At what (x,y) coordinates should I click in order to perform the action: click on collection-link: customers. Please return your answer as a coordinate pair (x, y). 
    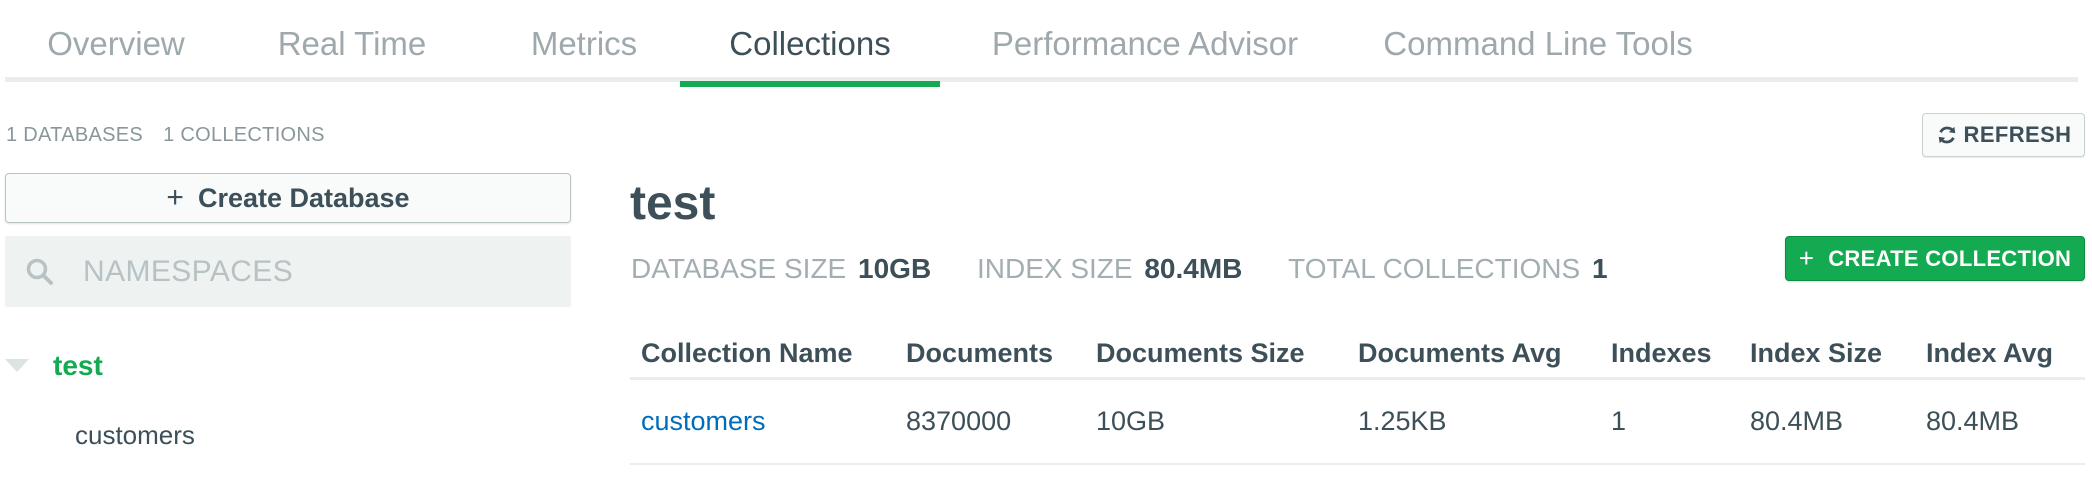
    Looking at the image, I should click on (703, 421).